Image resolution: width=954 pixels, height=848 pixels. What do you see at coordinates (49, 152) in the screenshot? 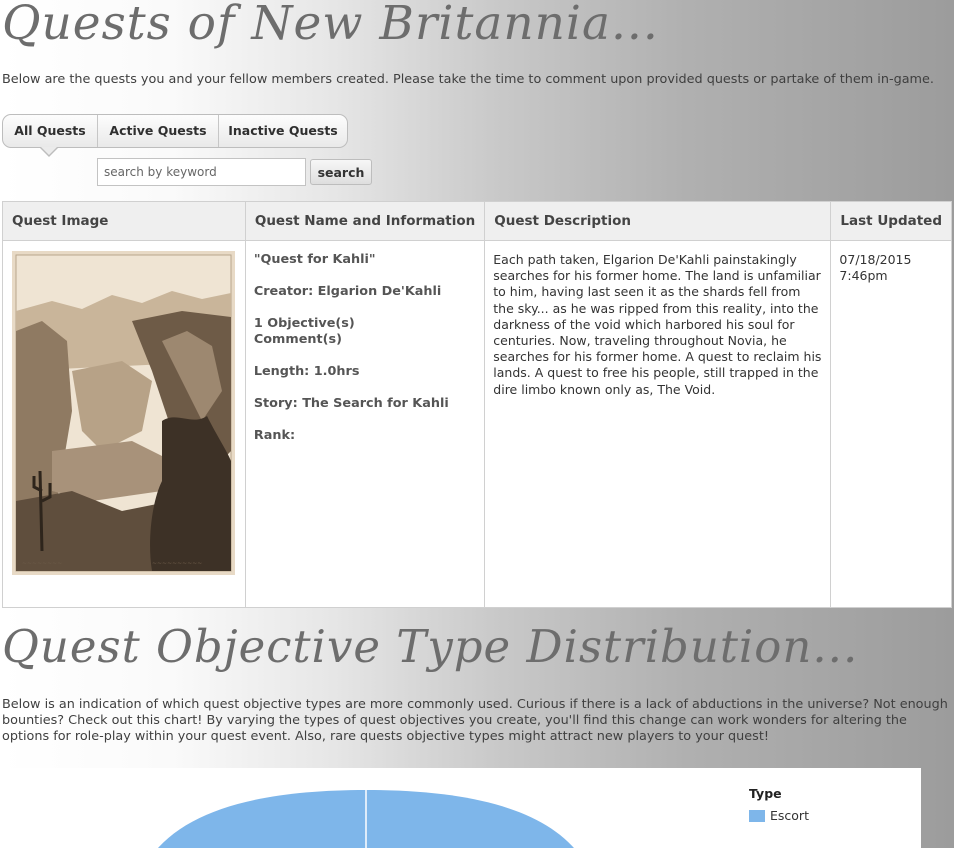
I see `tab-pointer-arrow` at bounding box center [49, 152].